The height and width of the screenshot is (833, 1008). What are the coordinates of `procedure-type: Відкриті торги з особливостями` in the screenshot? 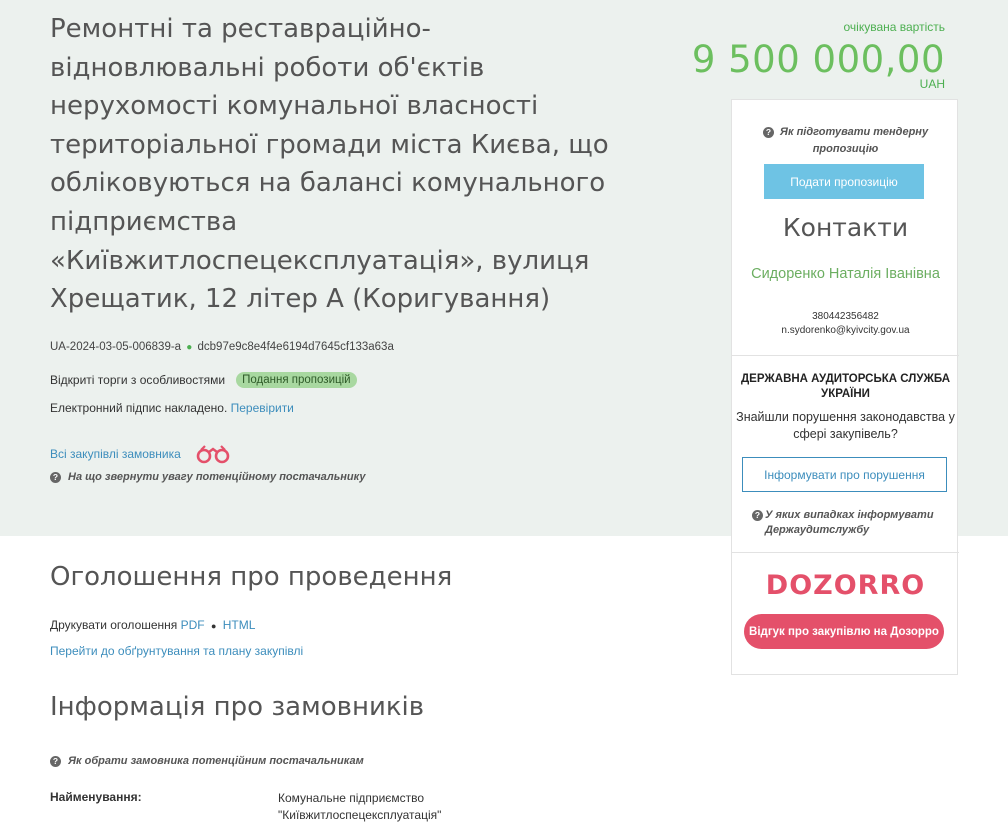 It's located at (138, 380).